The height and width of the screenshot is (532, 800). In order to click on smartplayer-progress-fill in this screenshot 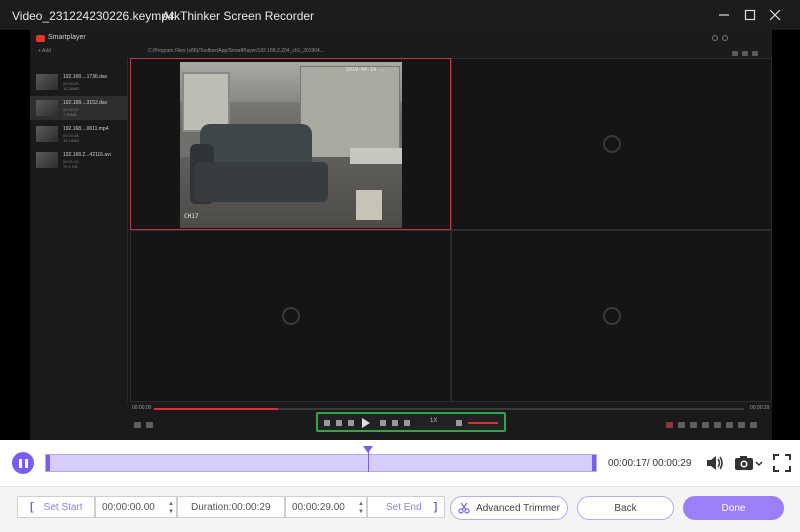, I will do `click(216, 409)`.